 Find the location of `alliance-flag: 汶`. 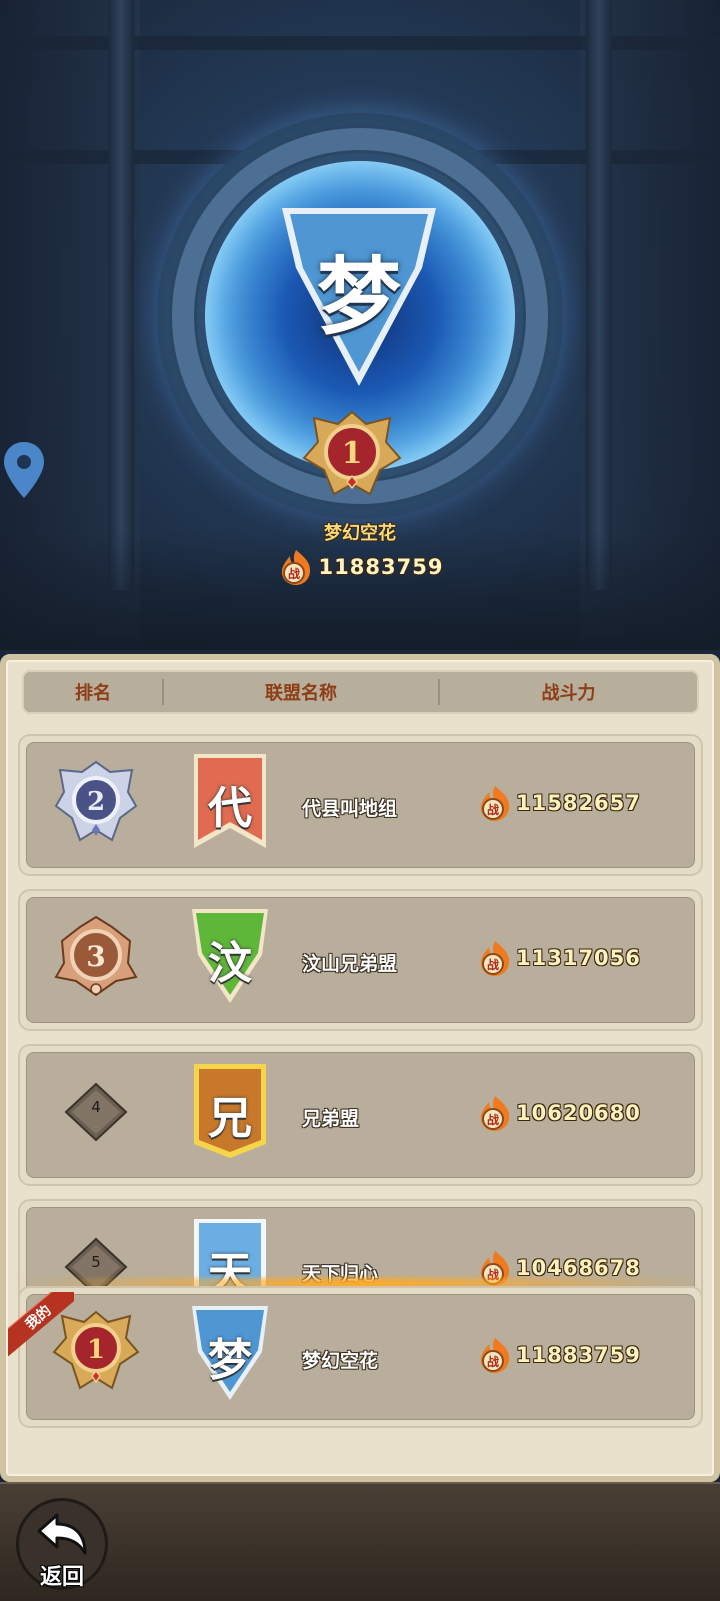

alliance-flag: 汶 is located at coordinates (230, 957).